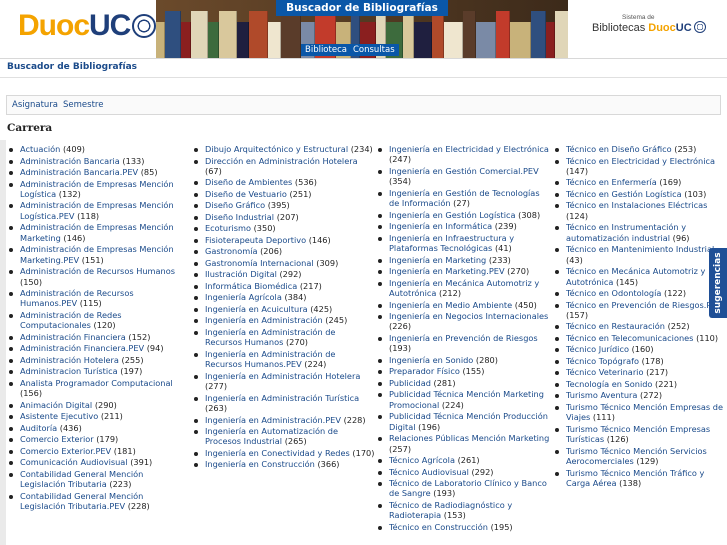 The image size is (727, 545). I want to click on carrera-link: Diseño Gráfico, so click(235, 205).